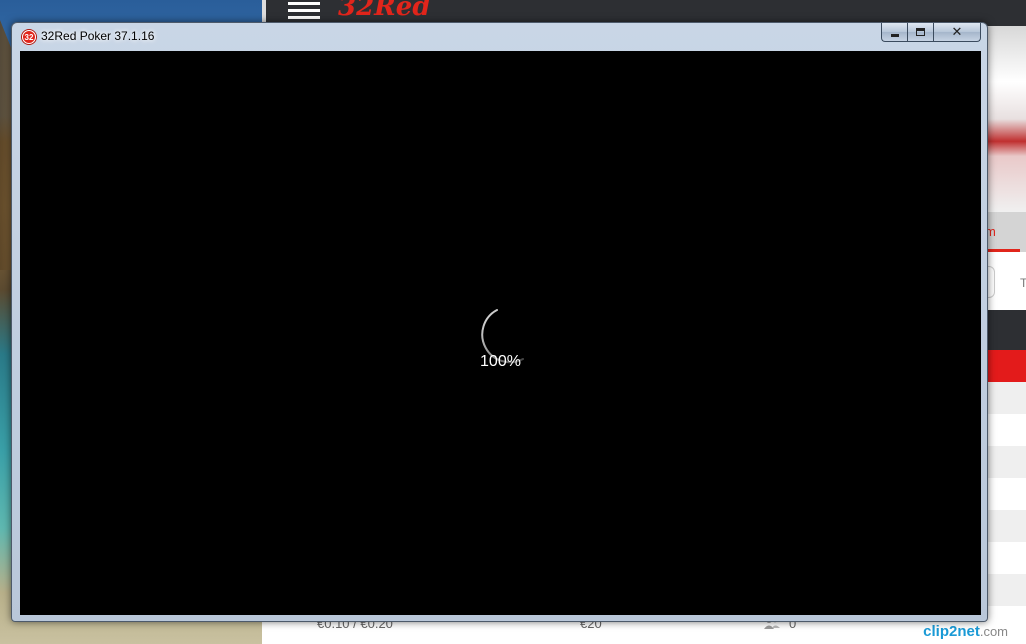 This screenshot has width=1026, height=644. Describe the element at coordinates (1005, 330) in the screenshot. I see `table-header-row` at that location.